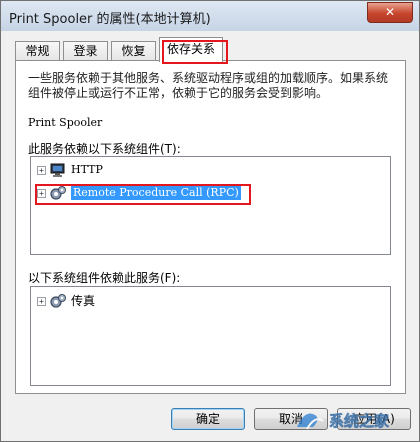 The image size is (420, 442). Describe the element at coordinates (110, 19) in the screenshot. I see `window-title: Print Spooler 的属性(本地计算机)` at that location.